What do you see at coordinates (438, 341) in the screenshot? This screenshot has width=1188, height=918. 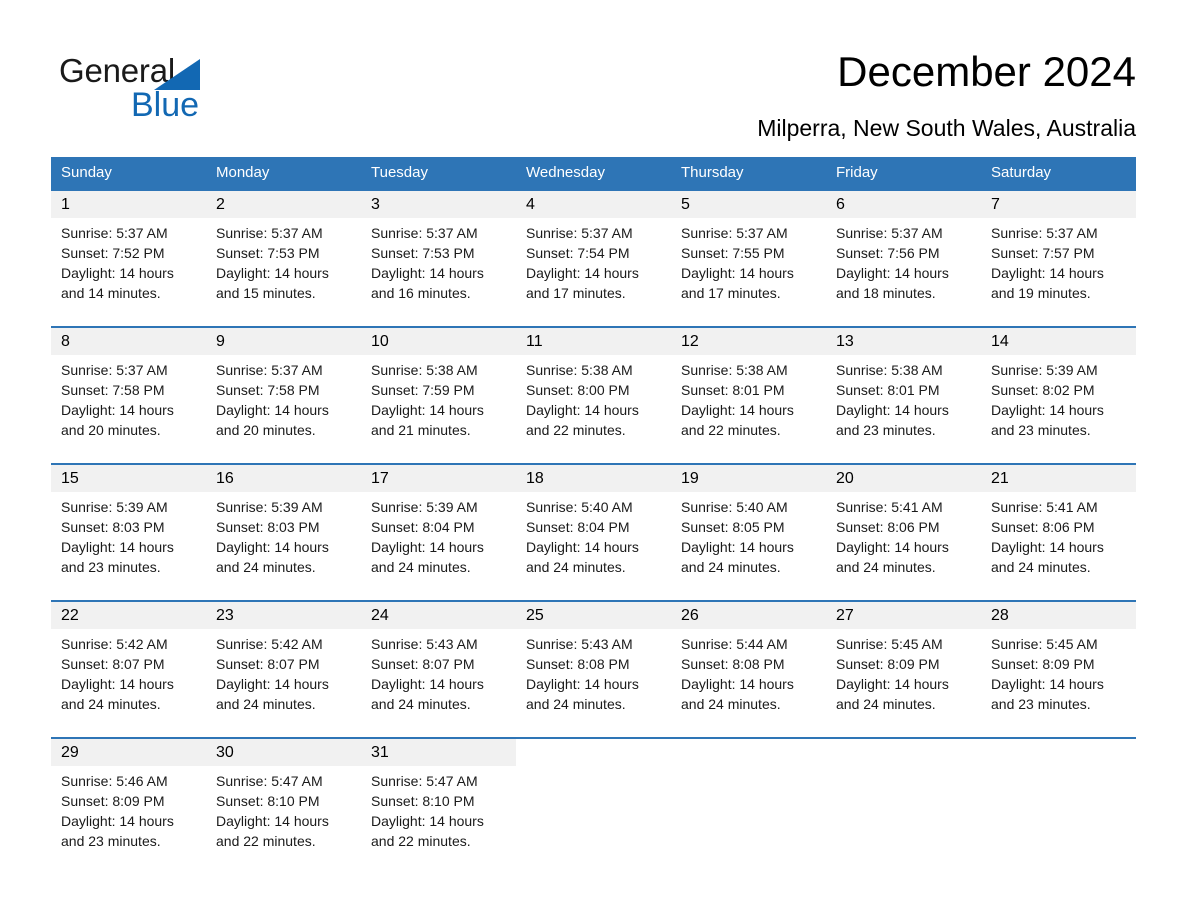 I see `day-number: 10` at bounding box center [438, 341].